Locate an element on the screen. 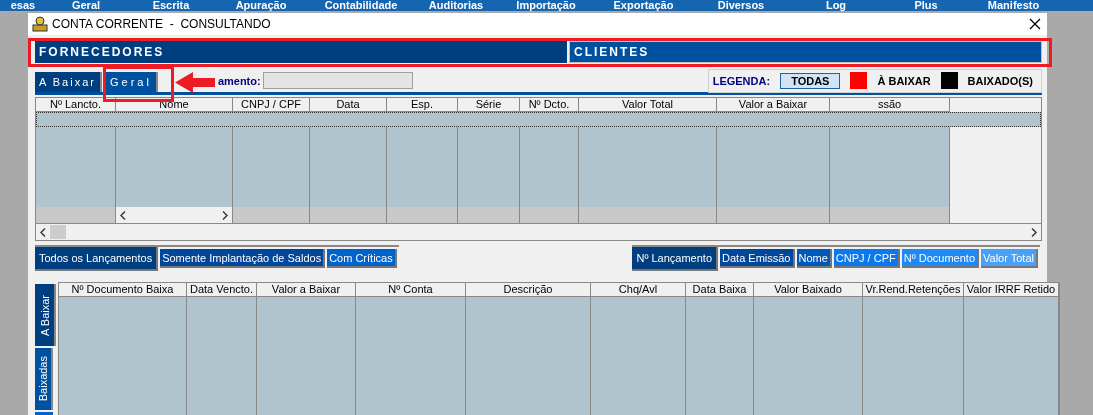 The width and height of the screenshot is (1093, 415). app-icon is located at coordinates (40, 24).